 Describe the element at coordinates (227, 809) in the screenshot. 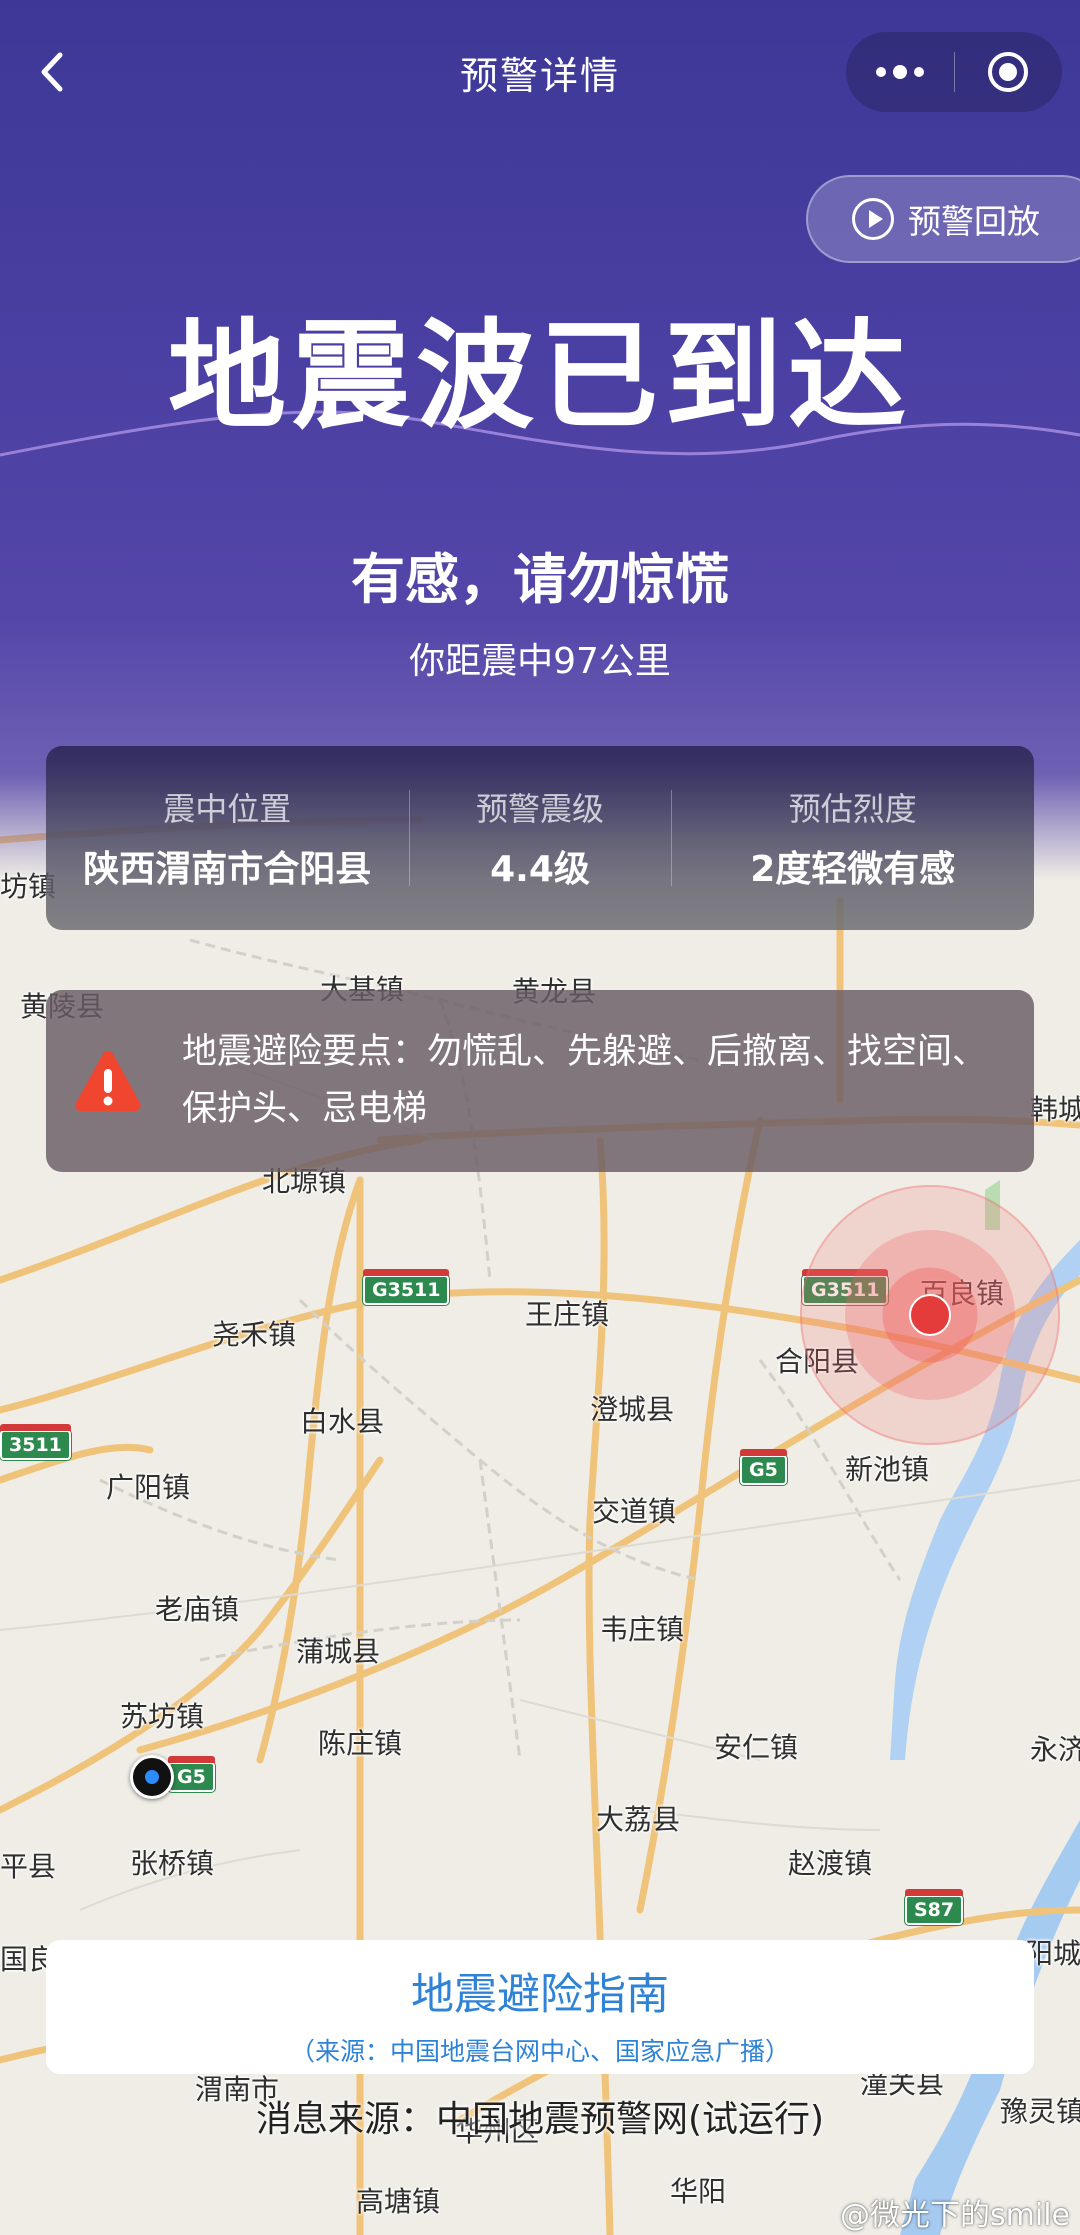

I see `epicenter-label: 震中位置` at that location.